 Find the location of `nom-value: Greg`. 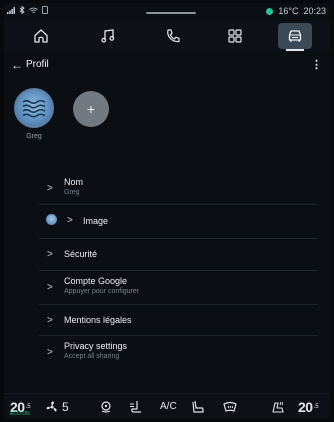

nom-value: Greg is located at coordinates (72, 192).